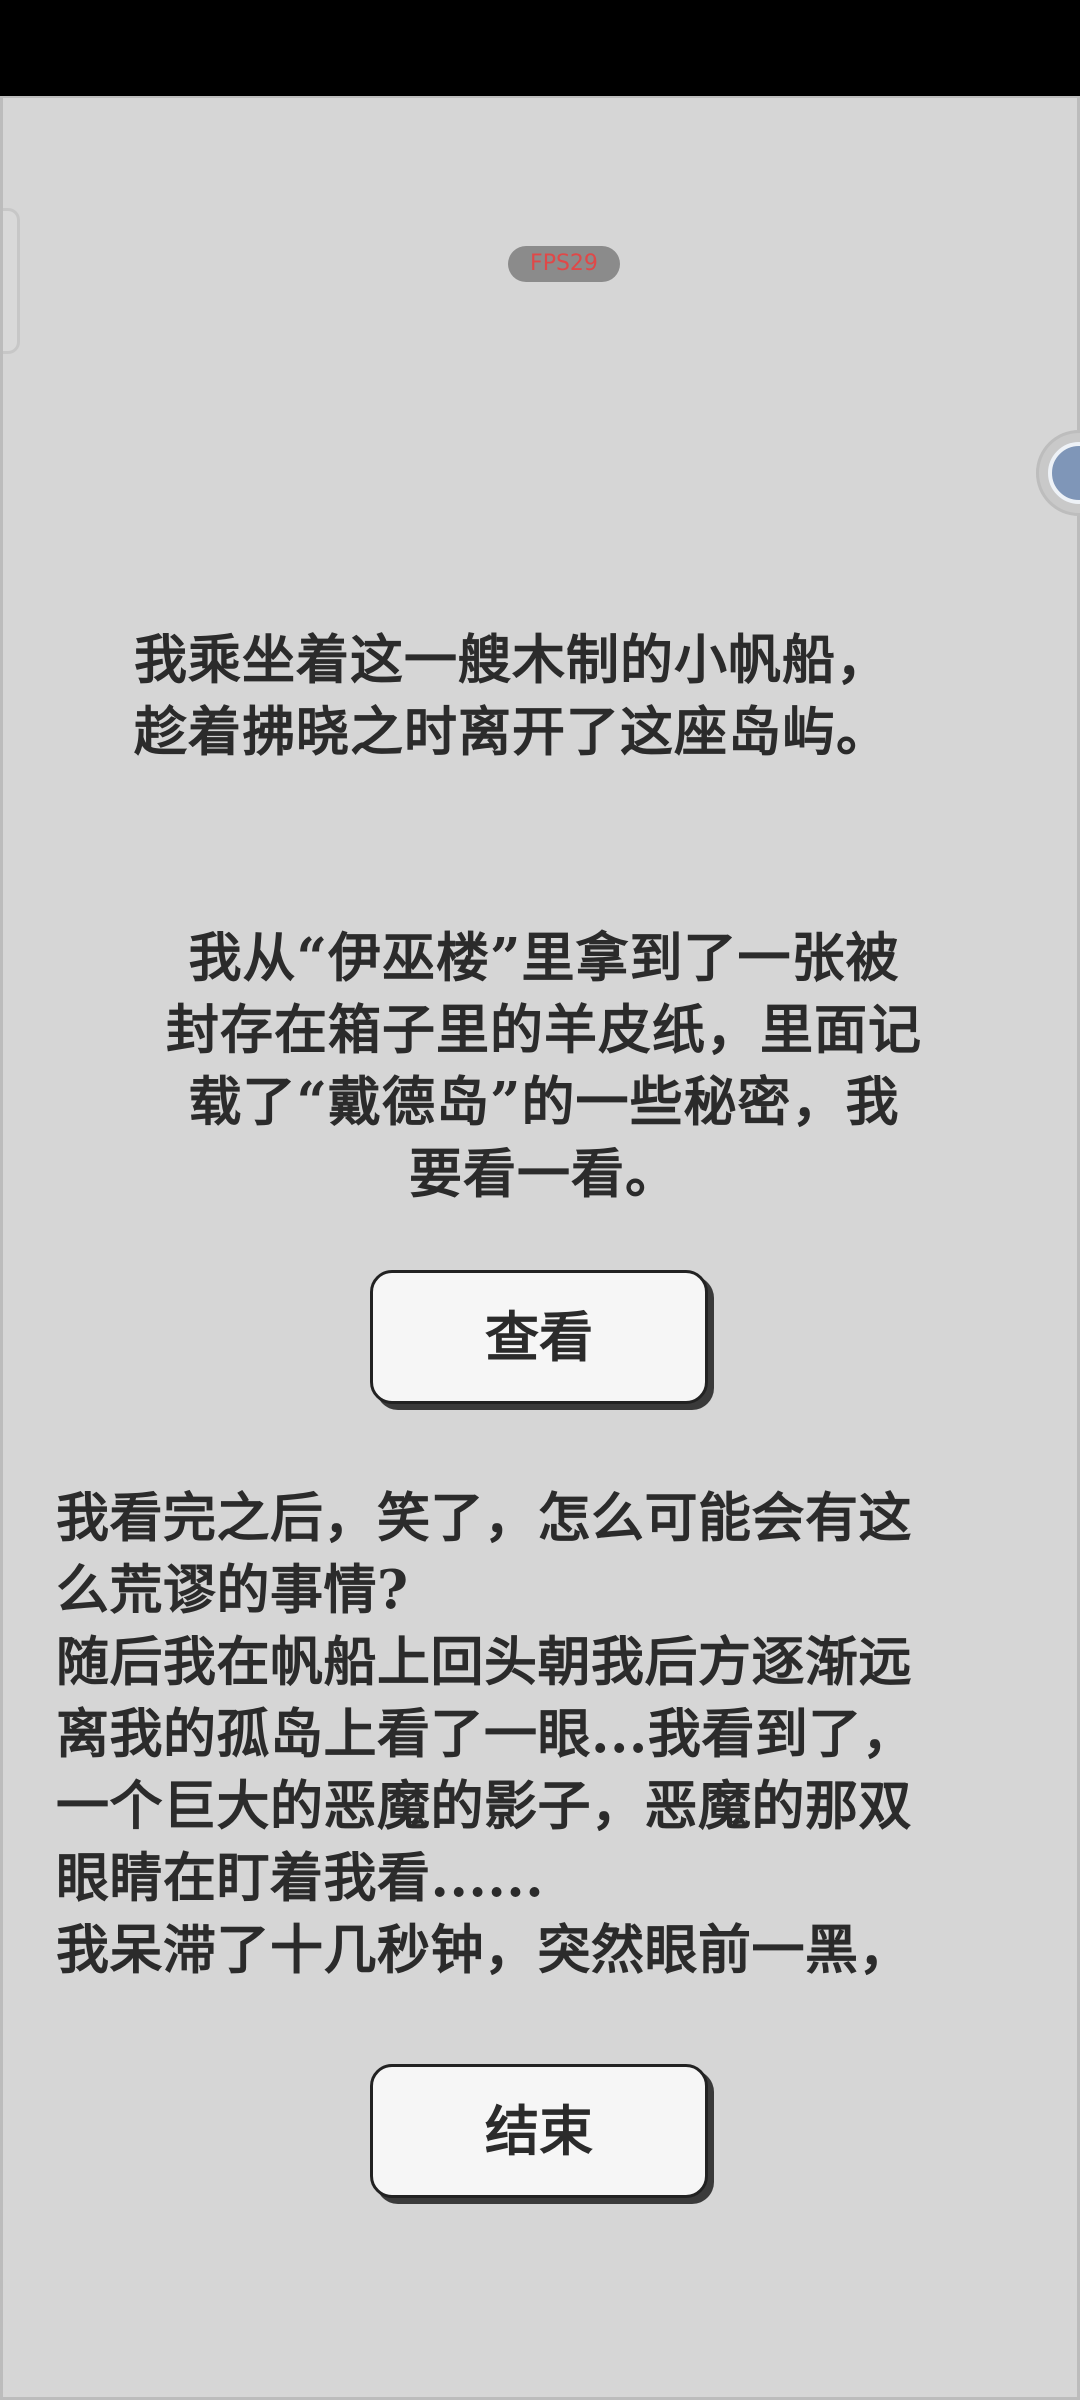 Image resolution: width=1080 pixels, height=2400 pixels. I want to click on end-button: 结束, so click(539, 2131).